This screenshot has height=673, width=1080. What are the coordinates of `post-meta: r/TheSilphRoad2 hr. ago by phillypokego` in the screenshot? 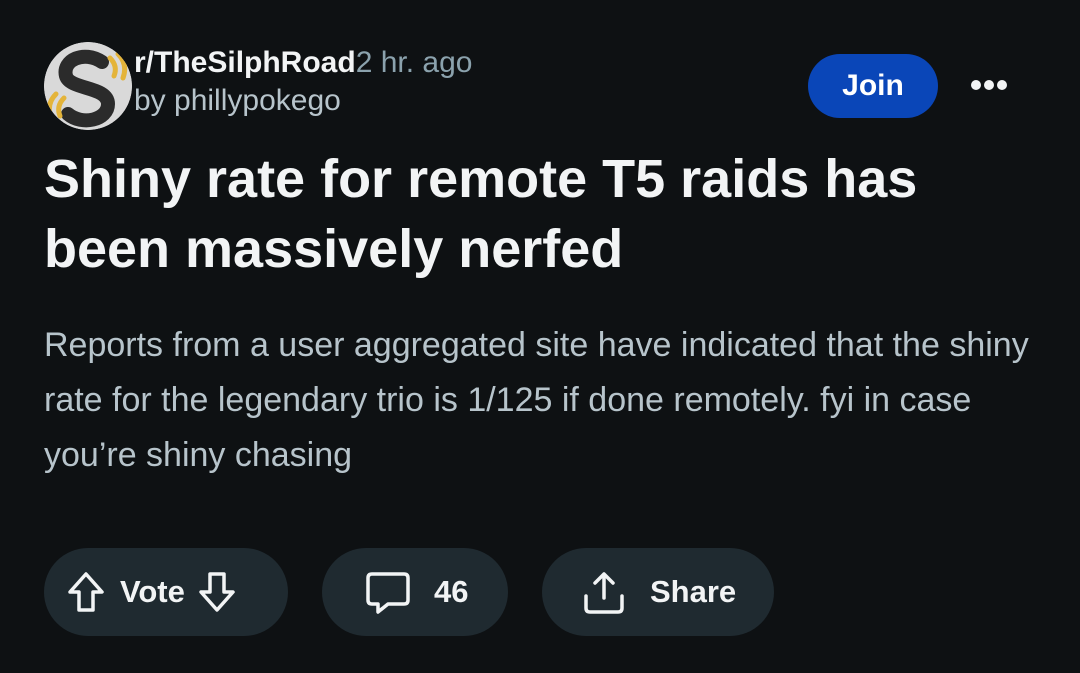 It's located at (303, 82).